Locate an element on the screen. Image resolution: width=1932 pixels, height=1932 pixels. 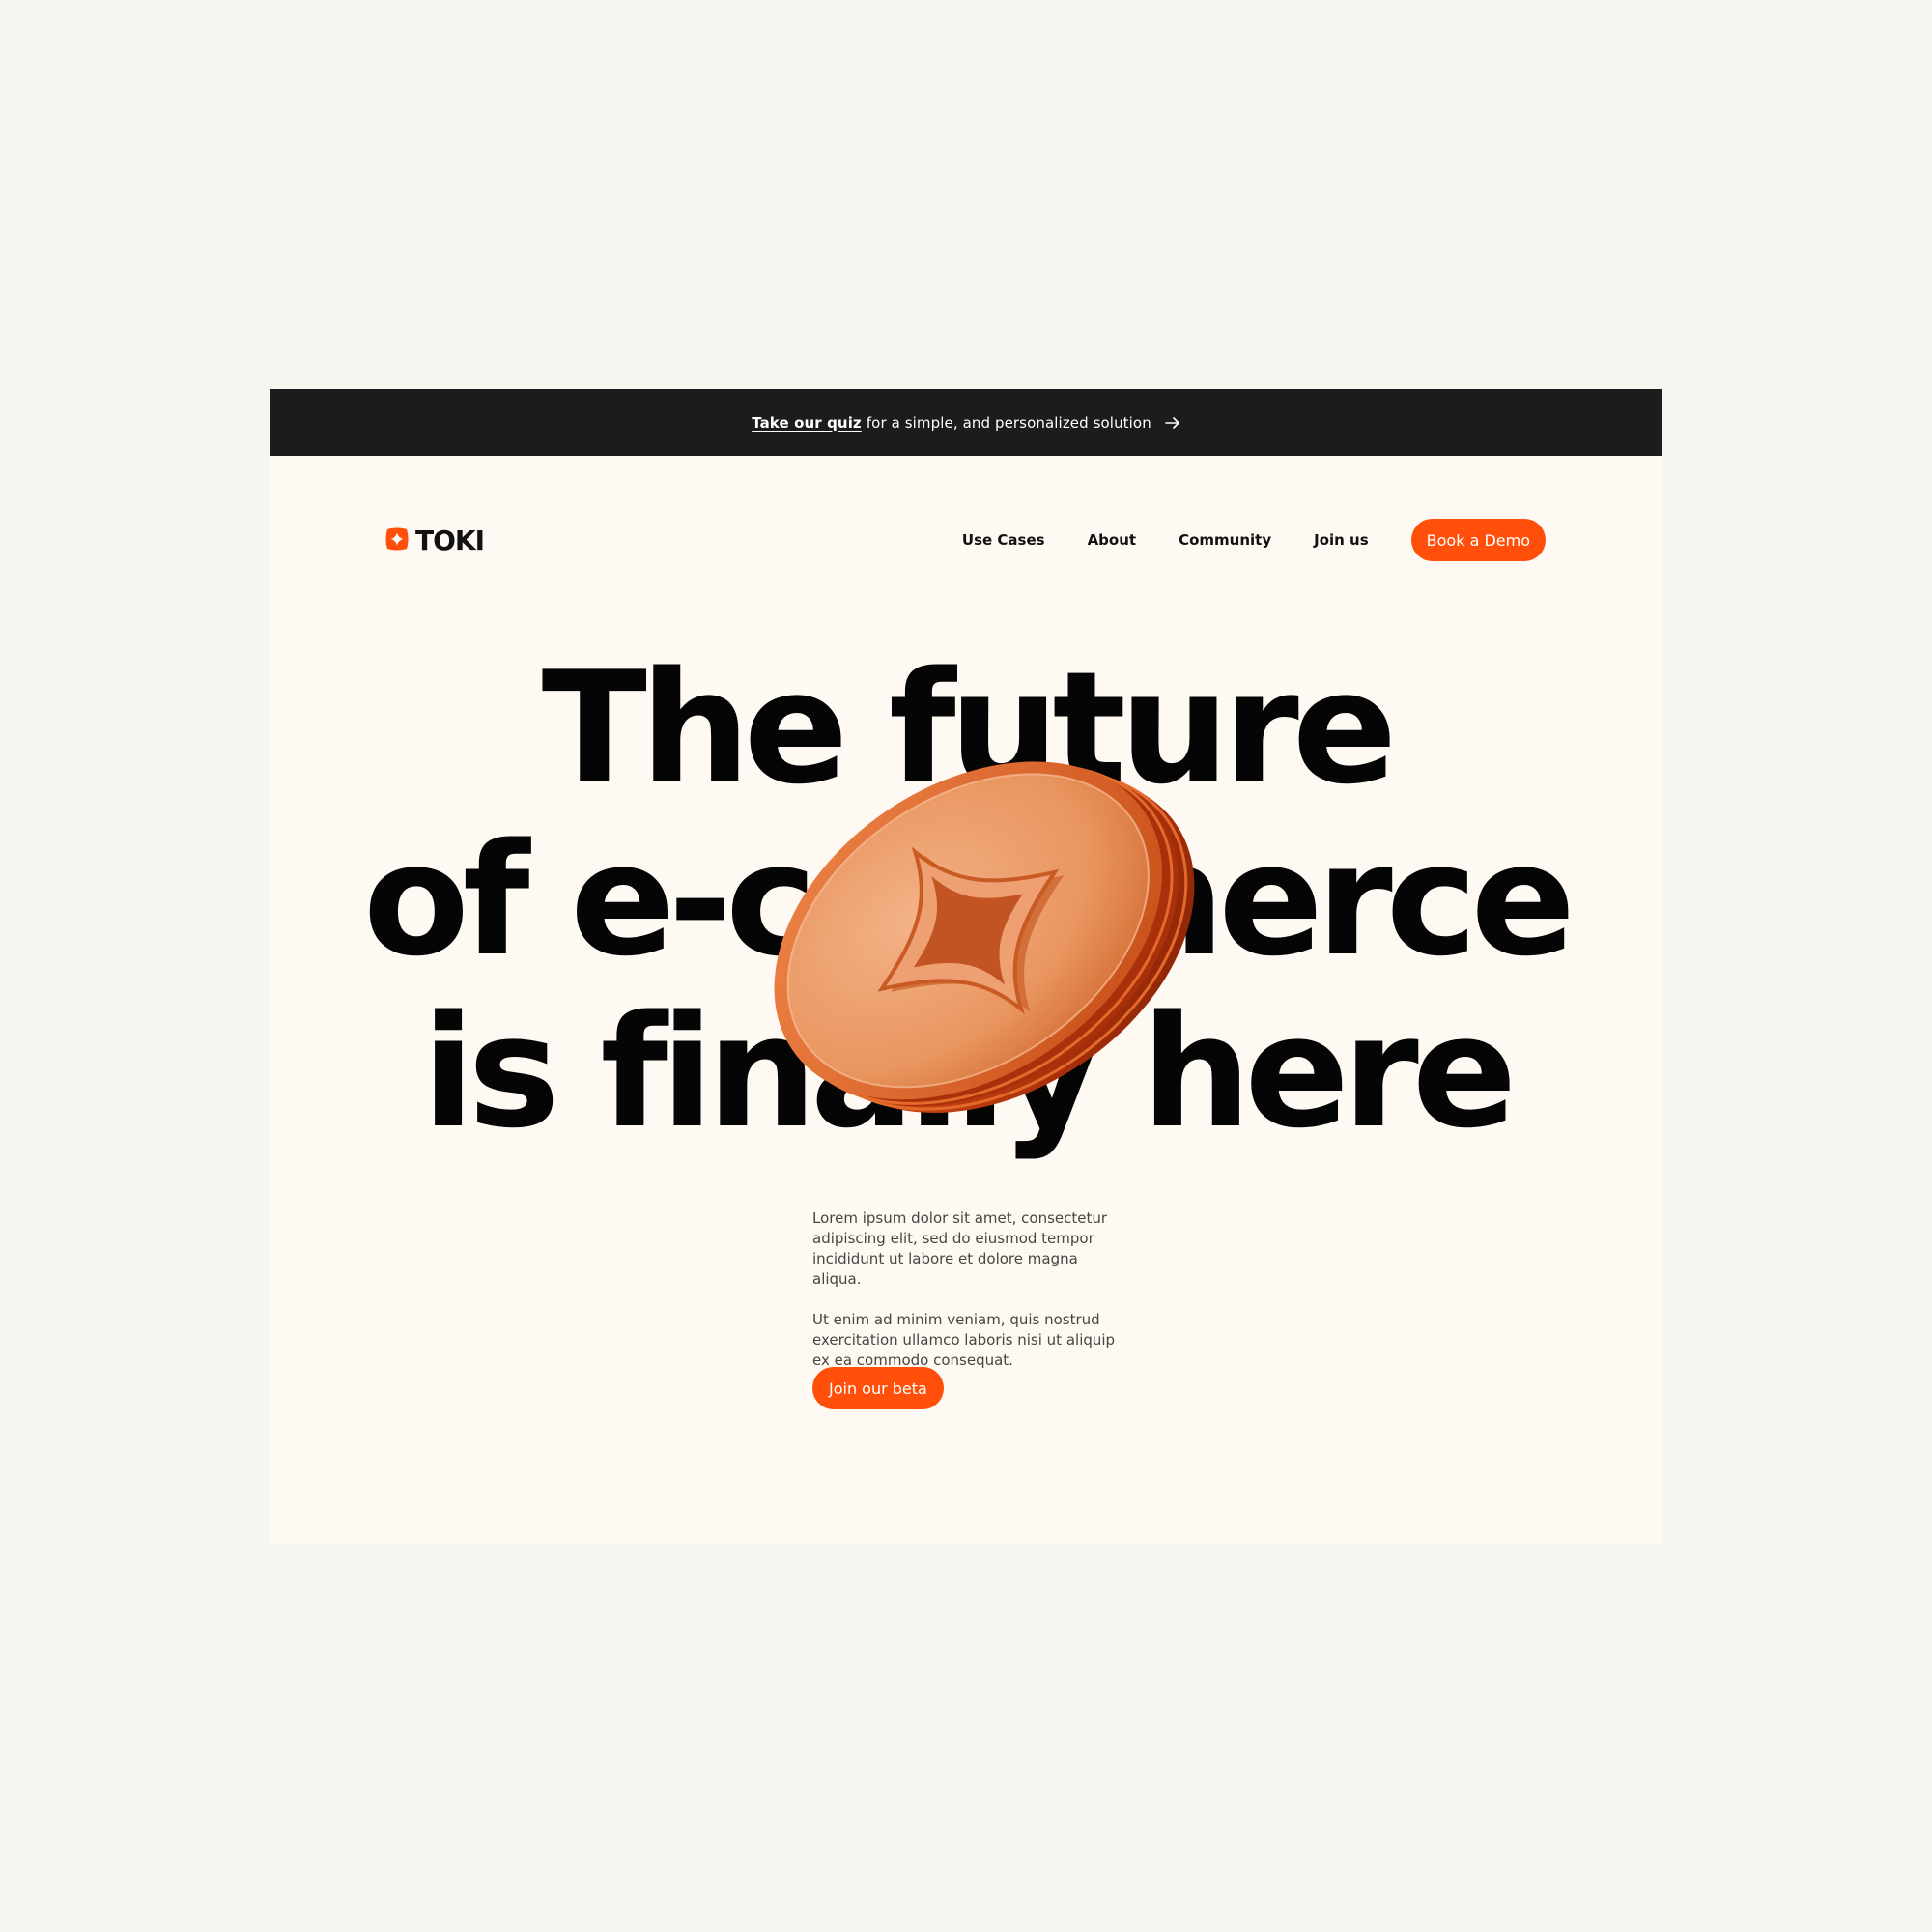
toki-star-logo-icon is located at coordinates (397, 540).